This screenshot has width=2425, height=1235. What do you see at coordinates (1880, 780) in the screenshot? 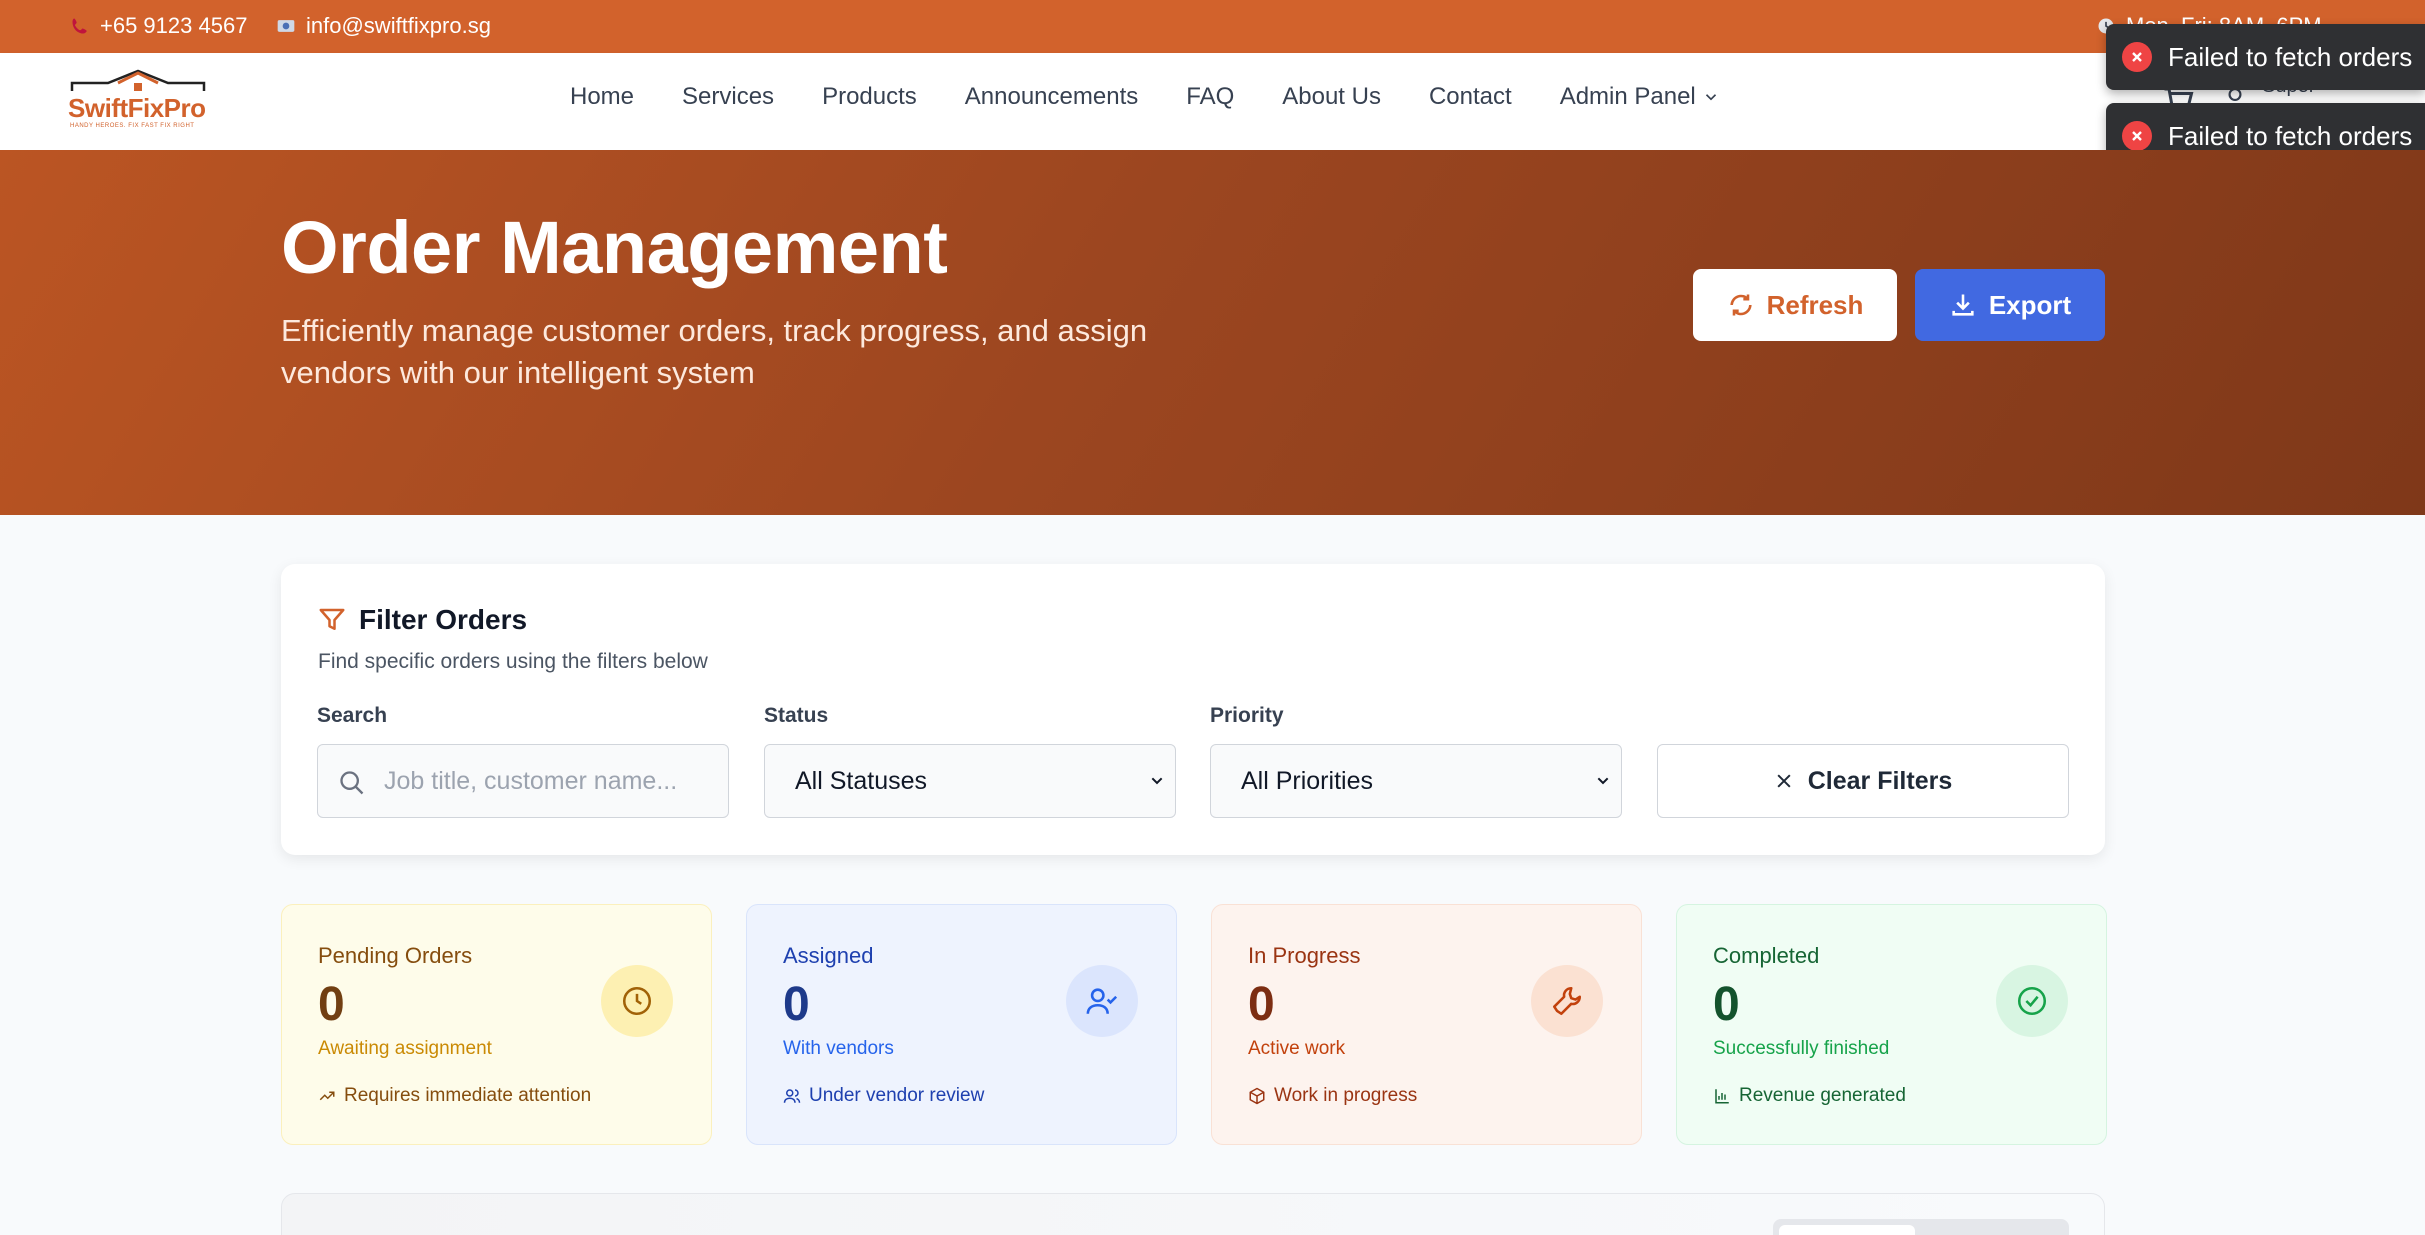
I see `clear-filters-label: Clear Filters` at bounding box center [1880, 780].